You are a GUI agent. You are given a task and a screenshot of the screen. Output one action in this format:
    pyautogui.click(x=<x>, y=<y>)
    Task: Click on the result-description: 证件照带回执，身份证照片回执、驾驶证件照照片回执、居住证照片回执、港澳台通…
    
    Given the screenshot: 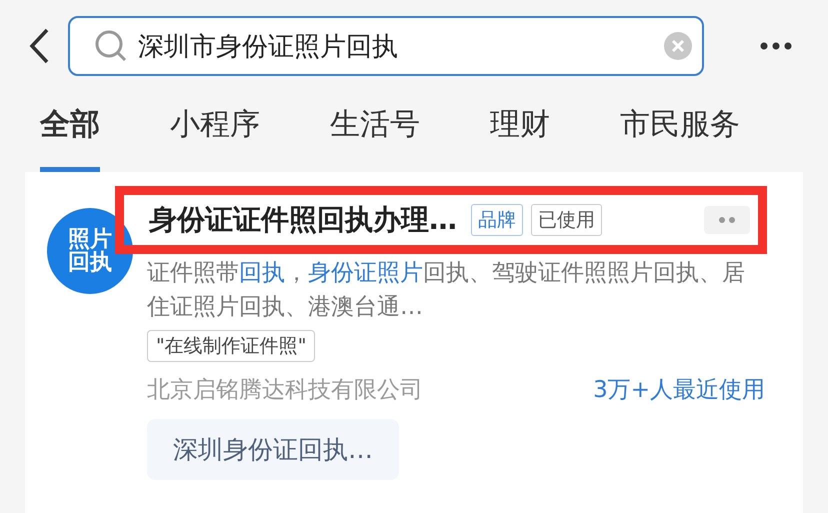 What is the action you would take?
    pyautogui.click(x=446, y=290)
    